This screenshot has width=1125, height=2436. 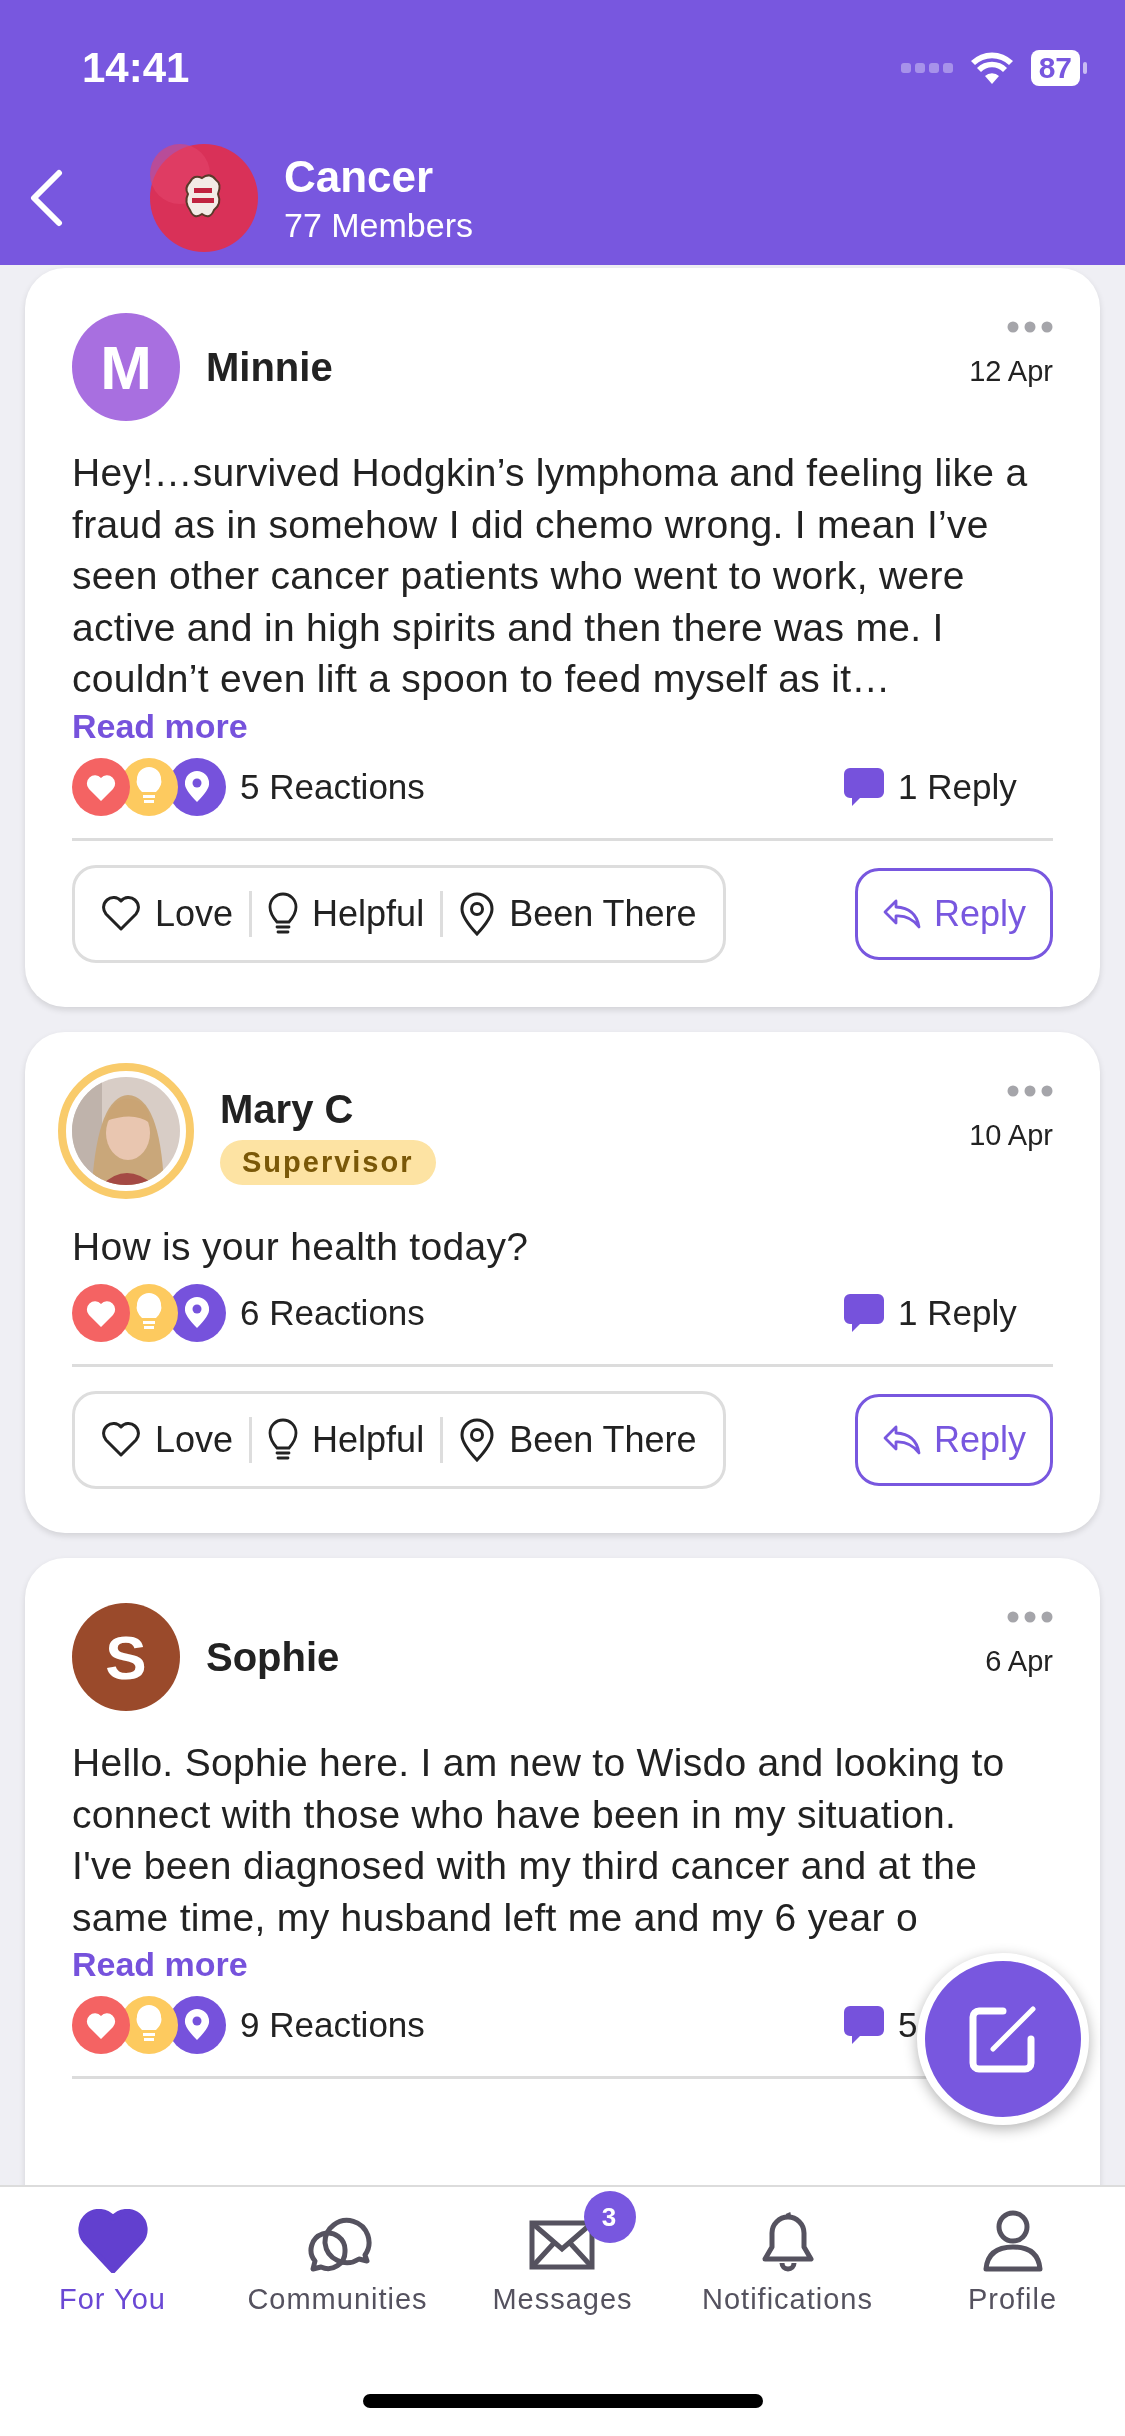 What do you see at coordinates (926, 68) in the screenshot?
I see `signal-icon` at bounding box center [926, 68].